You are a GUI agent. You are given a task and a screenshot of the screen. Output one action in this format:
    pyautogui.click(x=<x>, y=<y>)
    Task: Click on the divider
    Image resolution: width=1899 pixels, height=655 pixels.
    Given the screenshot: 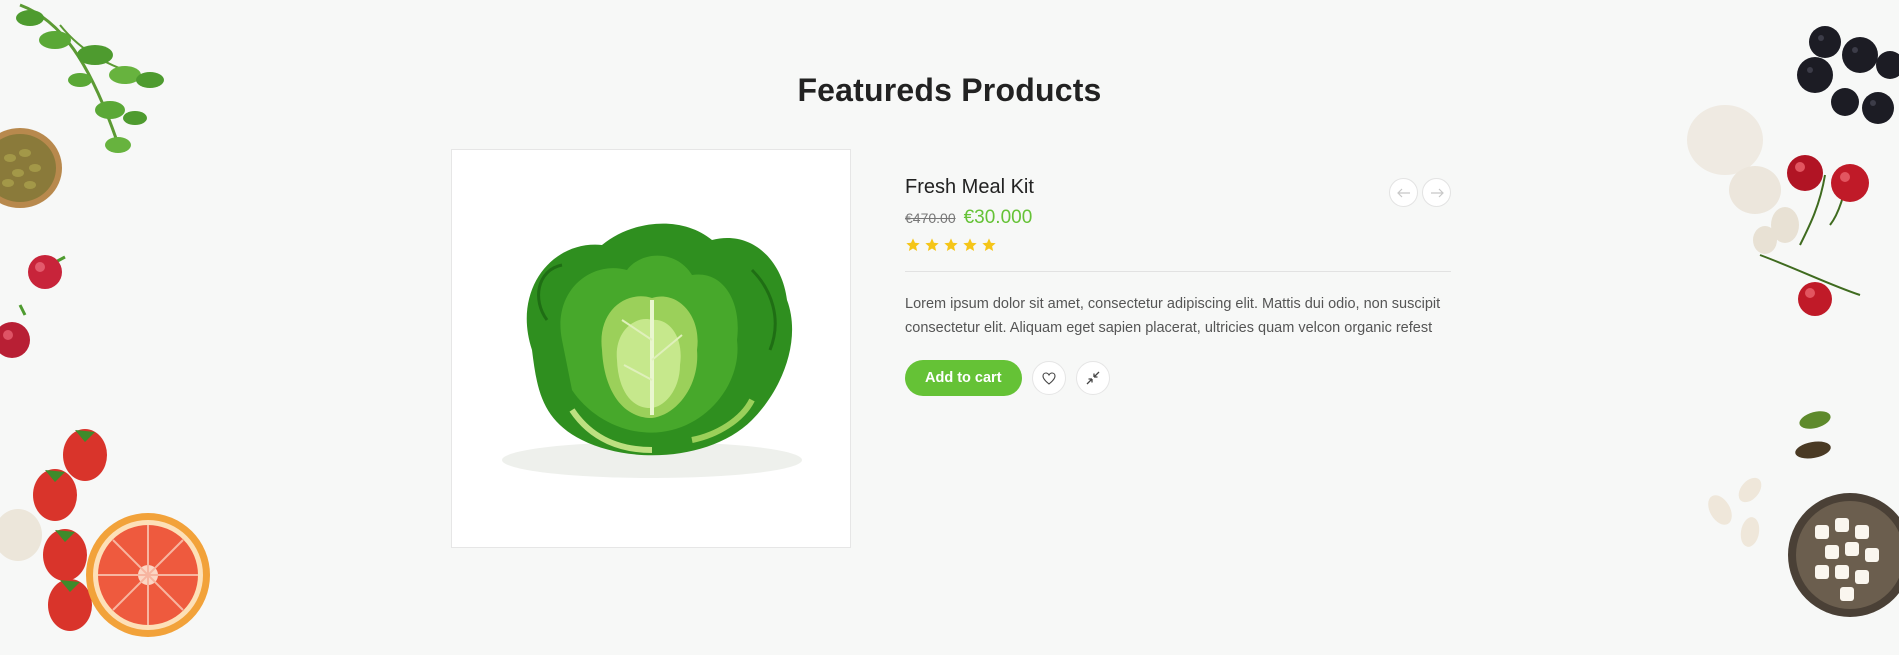 What is the action you would take?
    pyautogui.click(x=1178, y=271)
    